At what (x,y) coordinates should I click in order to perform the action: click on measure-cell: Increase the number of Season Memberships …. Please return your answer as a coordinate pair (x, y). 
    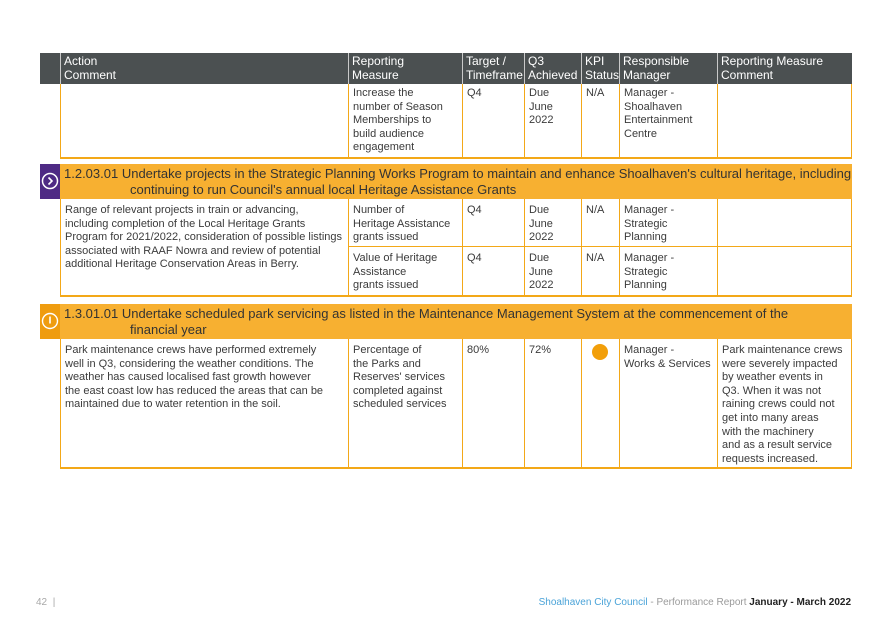
    Looking at the image, I should click on (398, 120).